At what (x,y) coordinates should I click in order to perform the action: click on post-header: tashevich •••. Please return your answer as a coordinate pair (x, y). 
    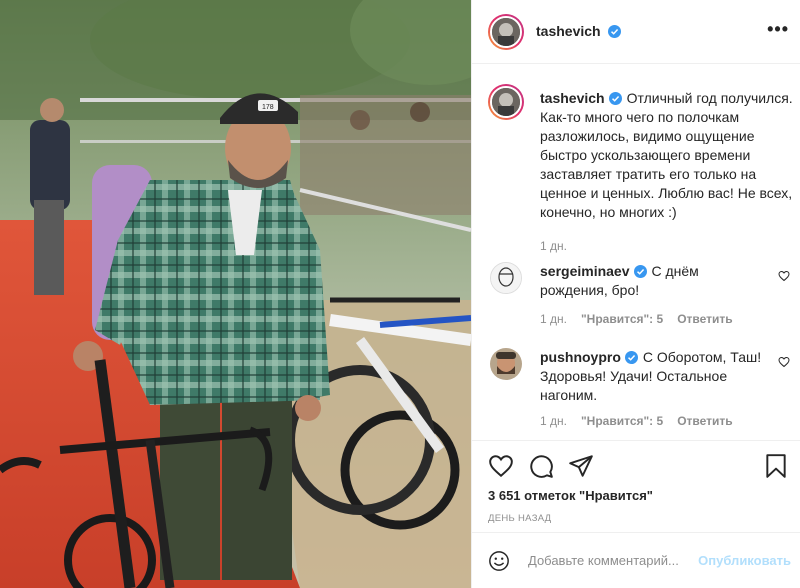
    Looking at the image, I should click on (636, 32).